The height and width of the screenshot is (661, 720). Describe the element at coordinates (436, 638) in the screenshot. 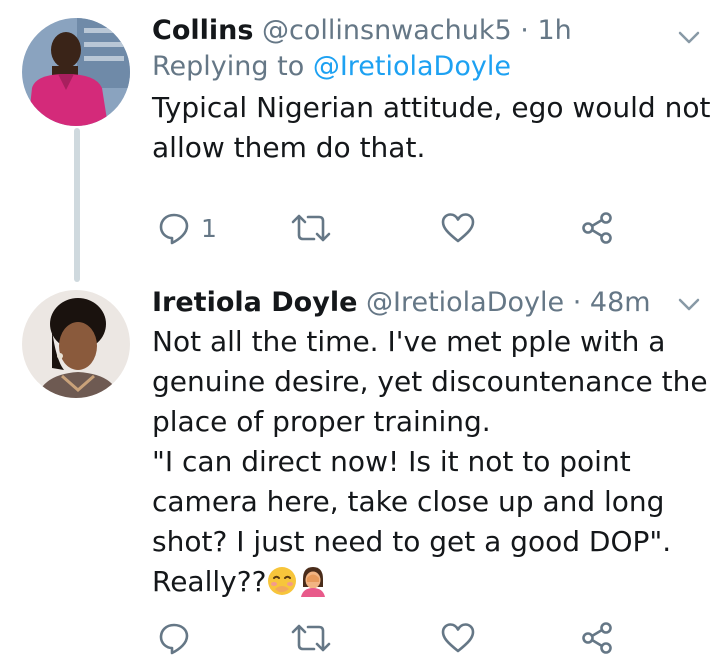

I see `tweet-actions` at that location.